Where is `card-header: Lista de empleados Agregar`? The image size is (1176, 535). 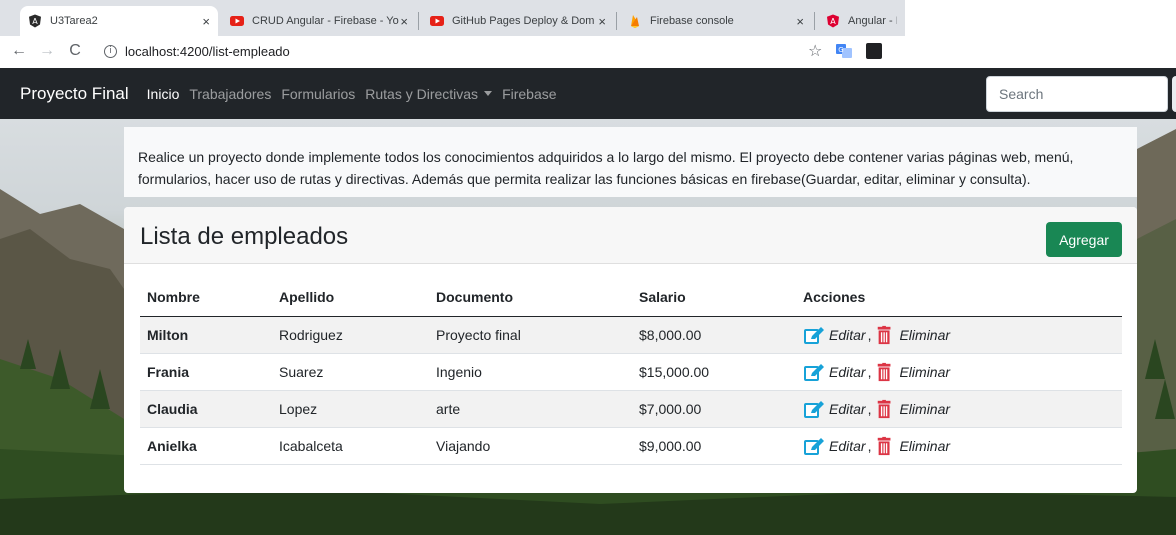
card-header: Lista de empleados Agregar is located at coordinates (630, 235).